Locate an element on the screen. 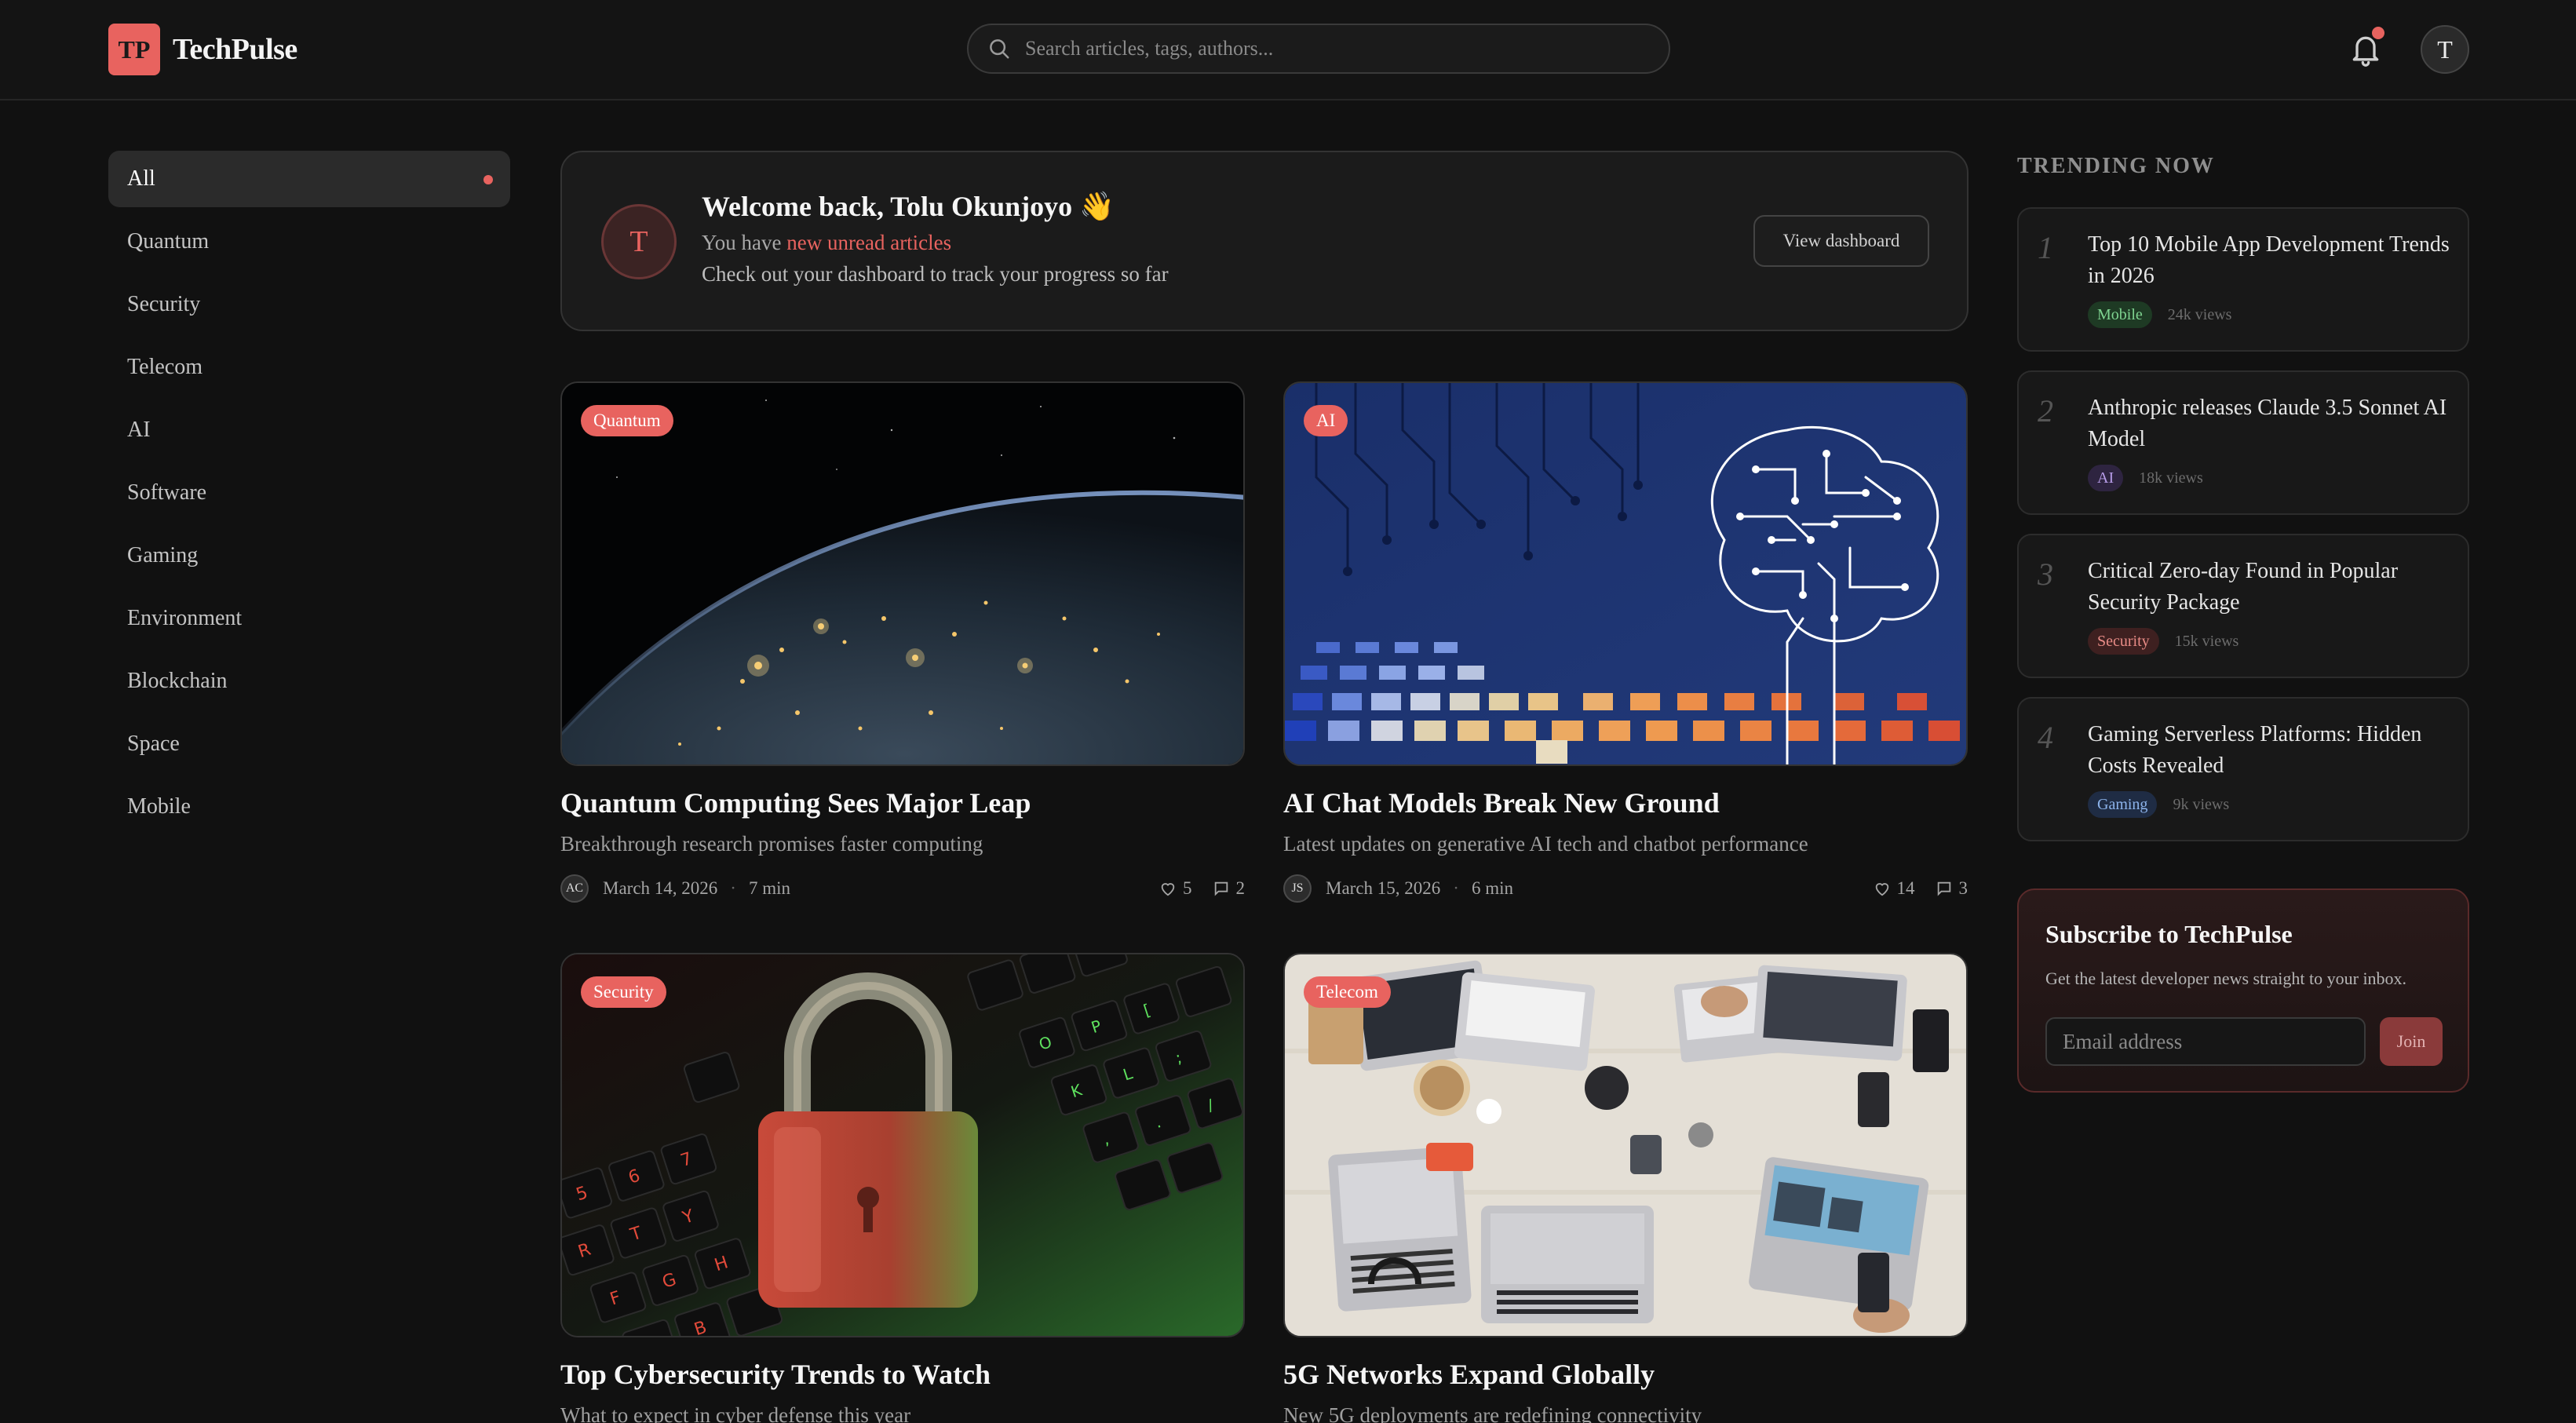 This screenshot has height=1423, width=2576. article-image-team-desk: Telecom is located at coordinates (1625, 1145).